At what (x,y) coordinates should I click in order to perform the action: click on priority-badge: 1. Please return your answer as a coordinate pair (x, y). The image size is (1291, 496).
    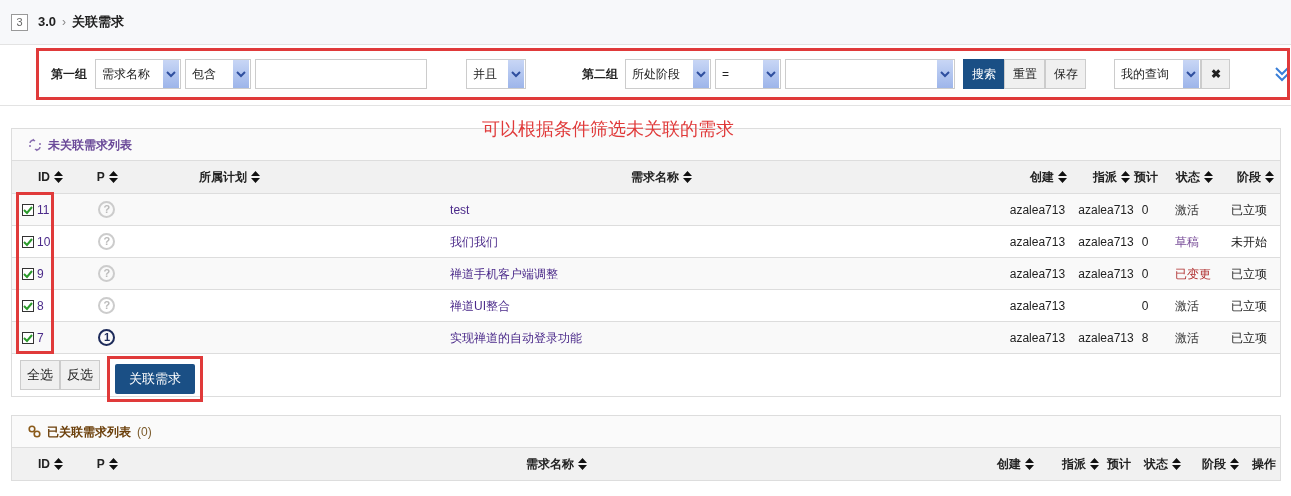
    Looking at the image, I should click on (107, 337).